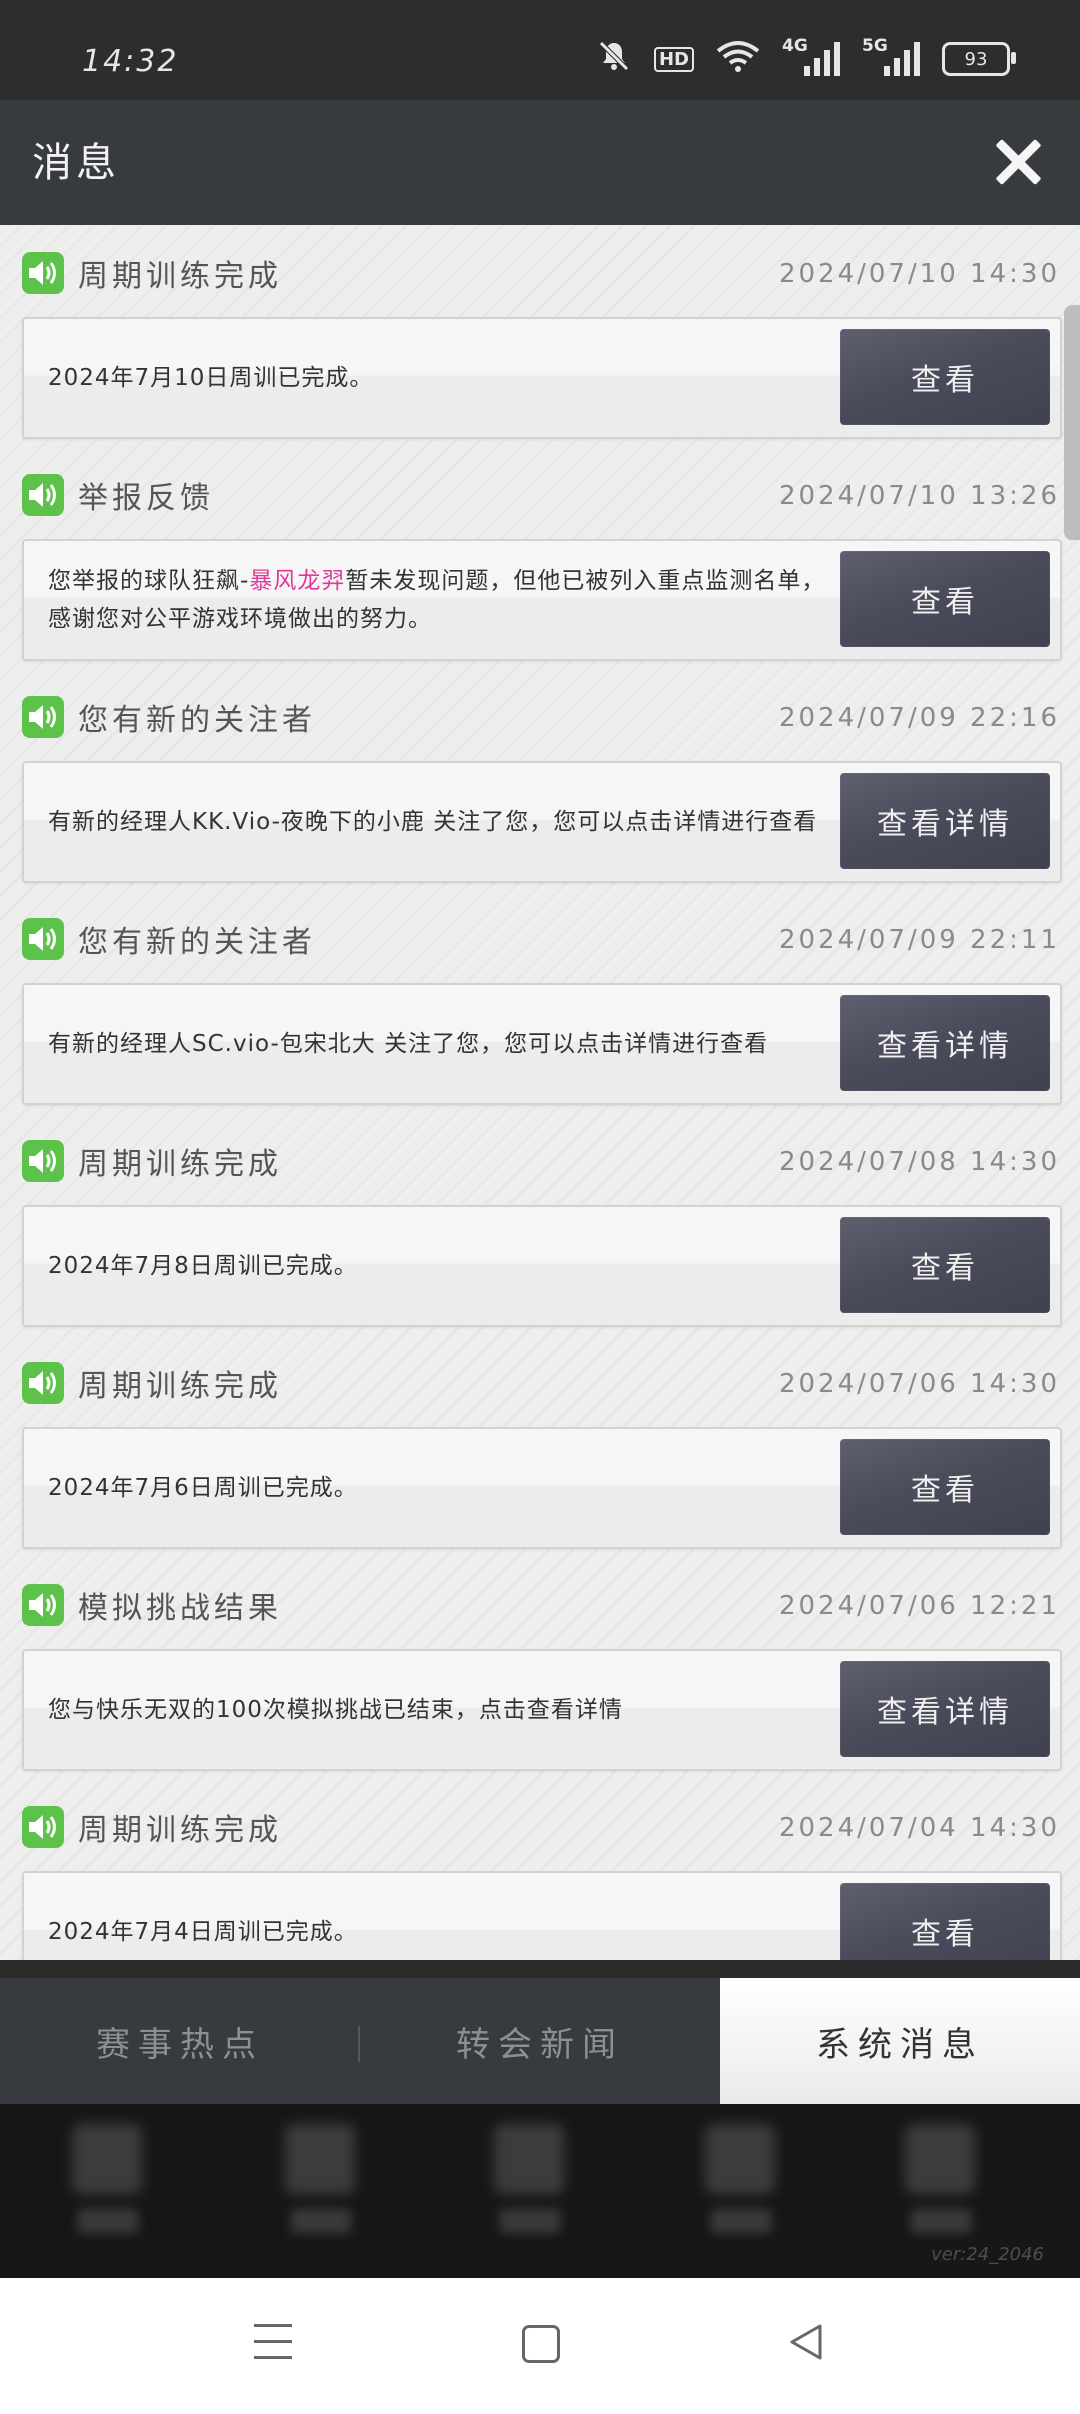  I want to click on message-text: 2024年7月10日周训已完成。, so click(438, 378).